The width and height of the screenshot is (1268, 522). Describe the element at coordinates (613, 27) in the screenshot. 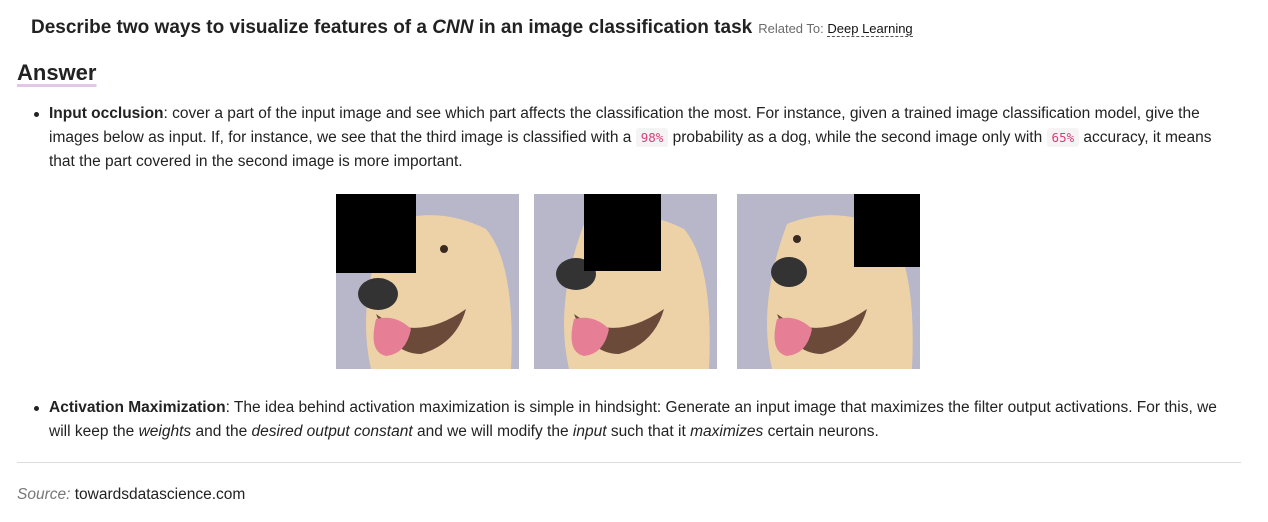

I see `question-text-end: in an image classification task` at that location.